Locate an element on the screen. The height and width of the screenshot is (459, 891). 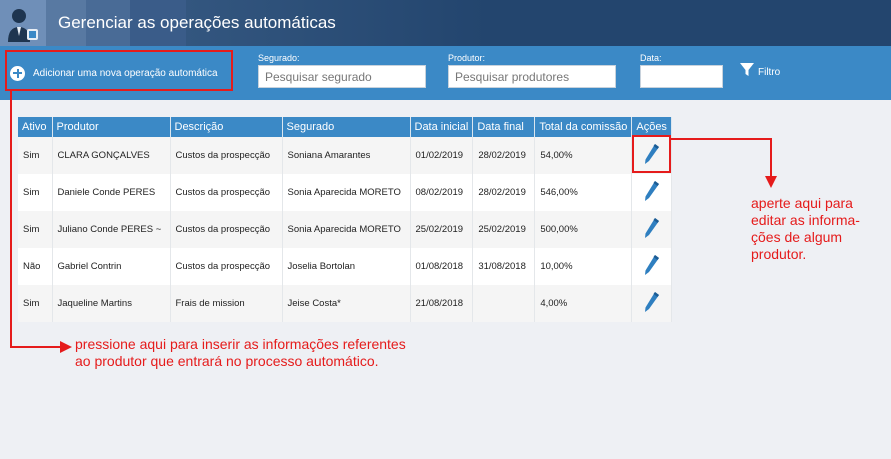
filter-label: Filtro is located at coordinates (769, 72).